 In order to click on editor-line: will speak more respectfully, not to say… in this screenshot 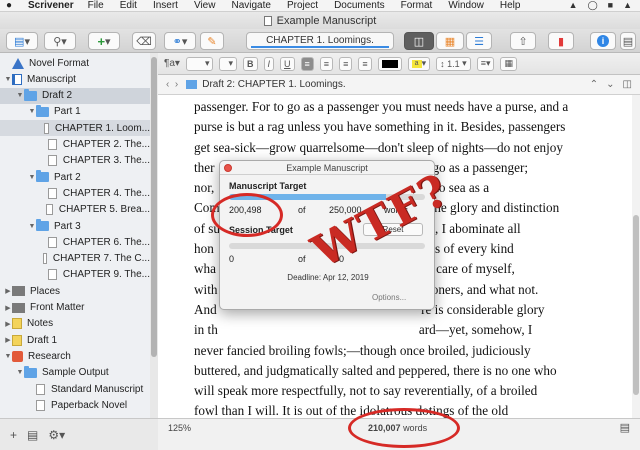, I will do `click(366, 391)`.